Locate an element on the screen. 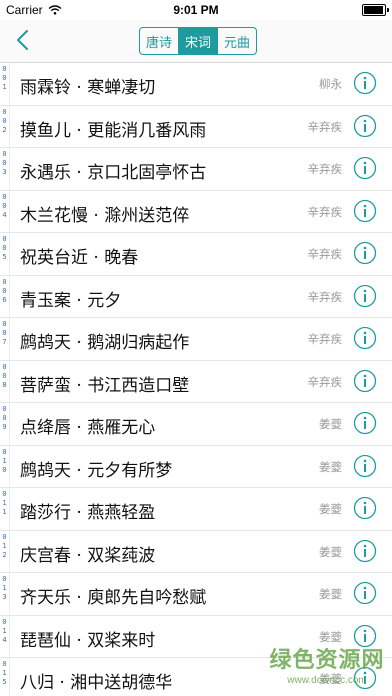  poem-title: 永遇乐 · 京口北固亭怀古 is located at coordinates (113, 173).